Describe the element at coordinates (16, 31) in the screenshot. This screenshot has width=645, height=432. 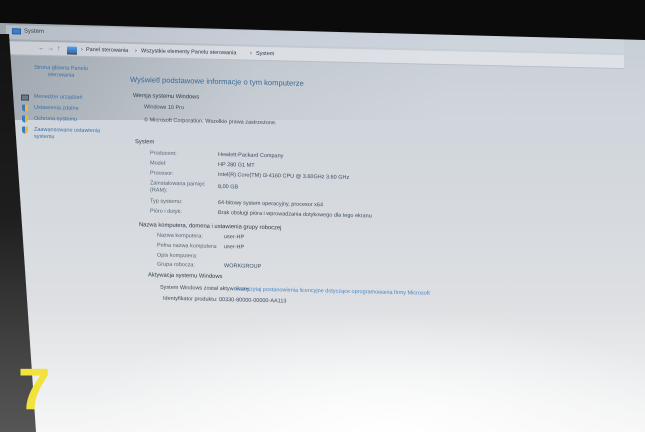
I see `system-window-icon` at that location.